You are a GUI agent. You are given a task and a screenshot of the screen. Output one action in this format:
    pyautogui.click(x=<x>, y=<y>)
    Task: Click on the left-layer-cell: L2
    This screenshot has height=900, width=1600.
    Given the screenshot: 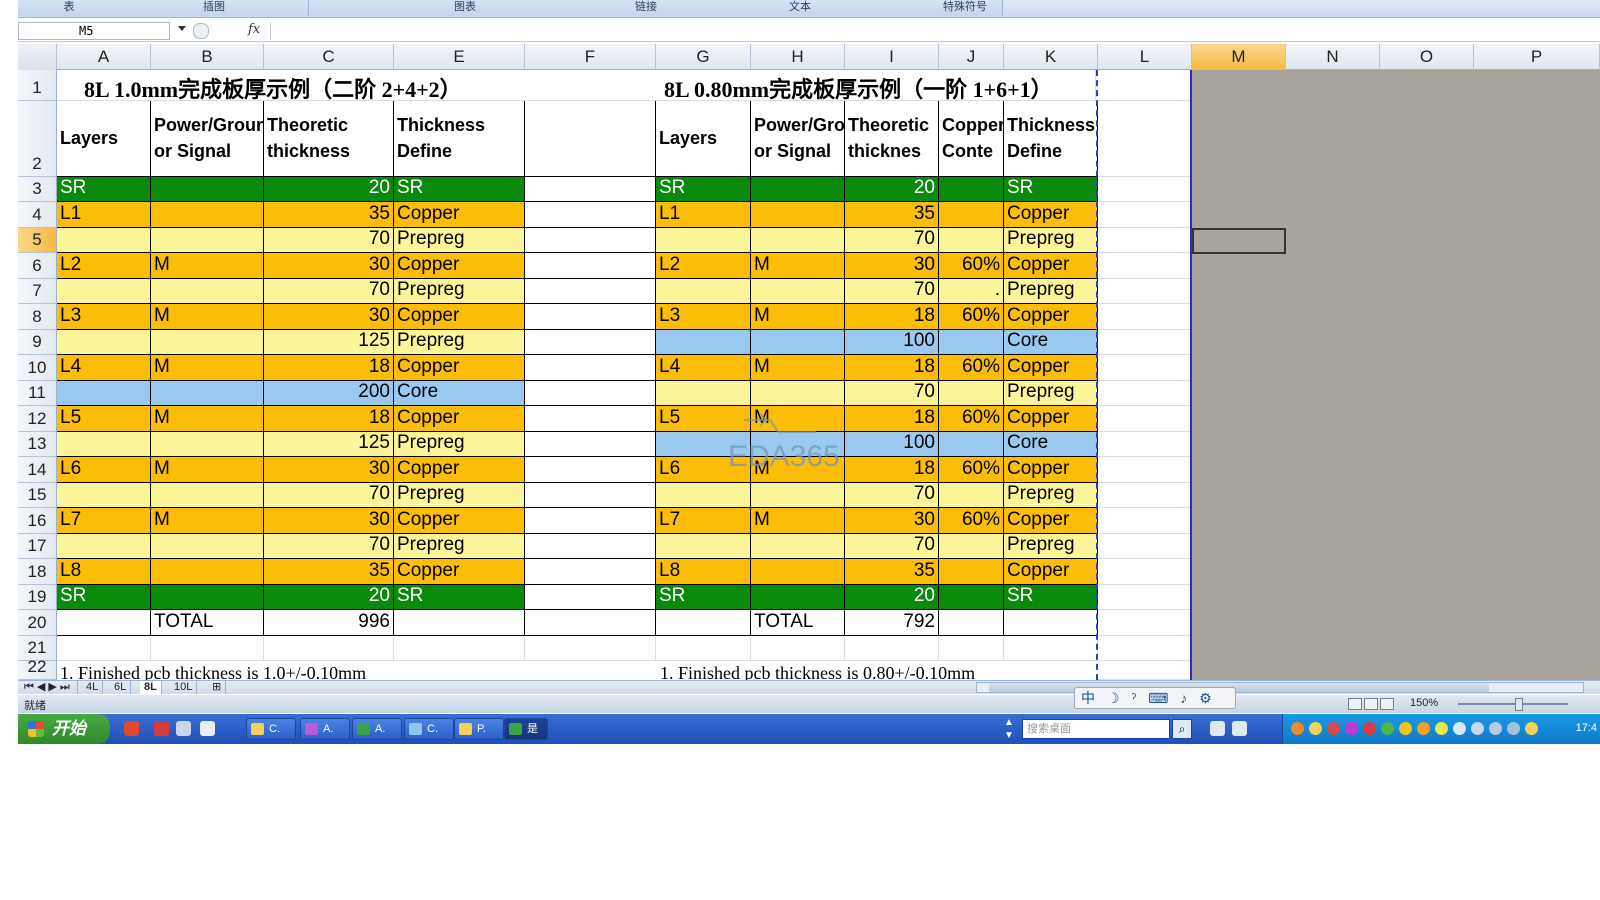 What is the action you would take?
    pyautogui.click(x=104, y=266)
    